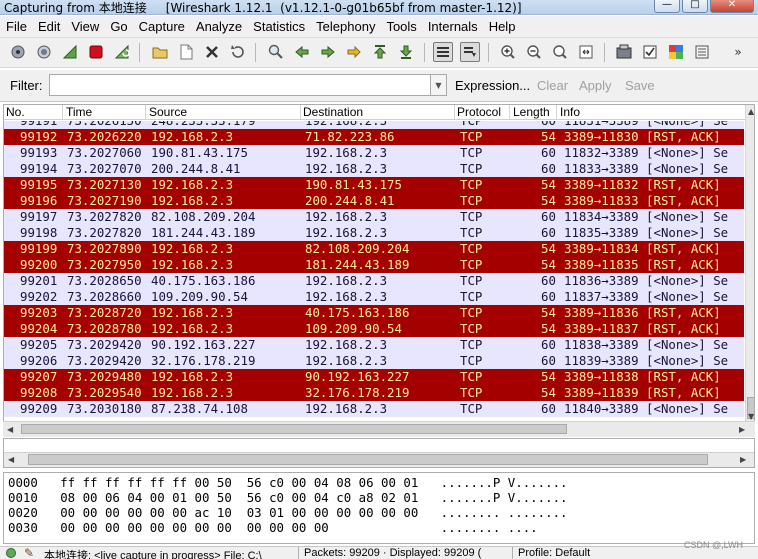 The width and height of the screenshot is (758, 559). Describe the element at coordinates (650, 52) in the screenshot. I see `display-filters-icon` at that location.